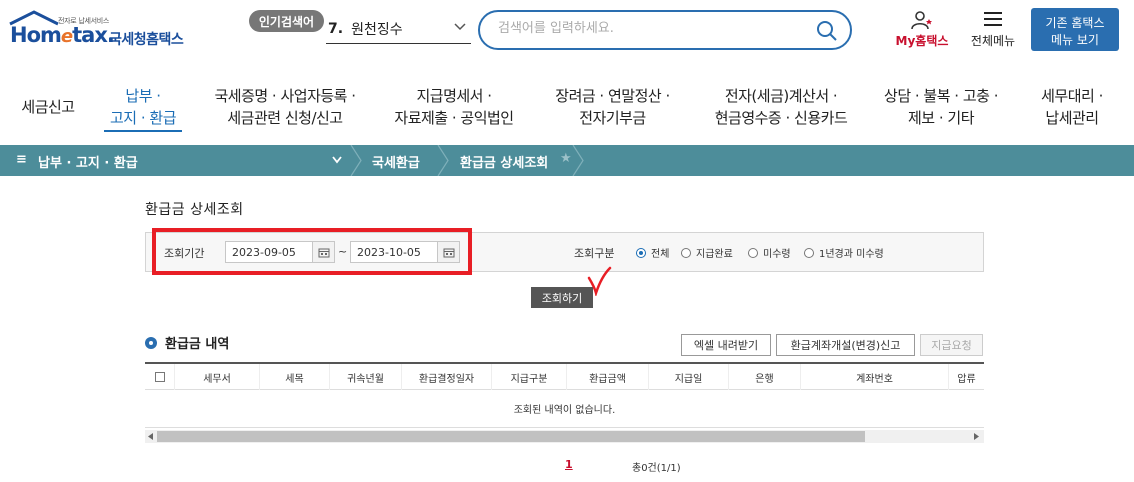 The height and width of the screenshot is (482, 1134). What do you see at coordinates (21, 159) in the screenshot?
I see `list-menu-icon: ≡` at bounding box center [21, 159].